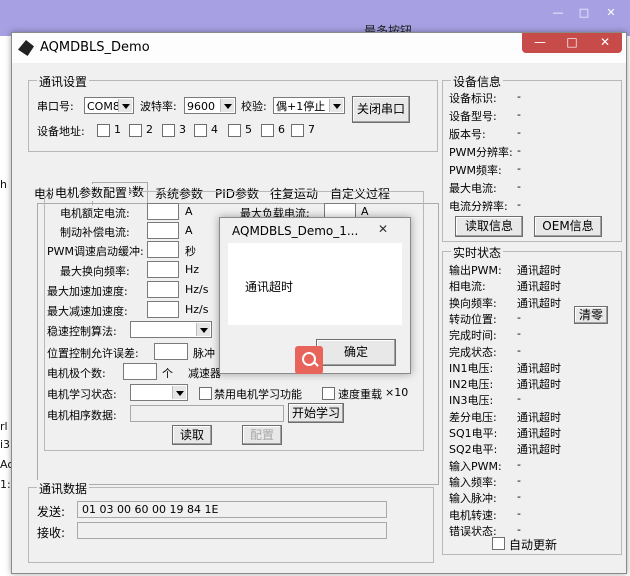  I want to click on realtime-label-6: IN1电压:, so click(471, 368).